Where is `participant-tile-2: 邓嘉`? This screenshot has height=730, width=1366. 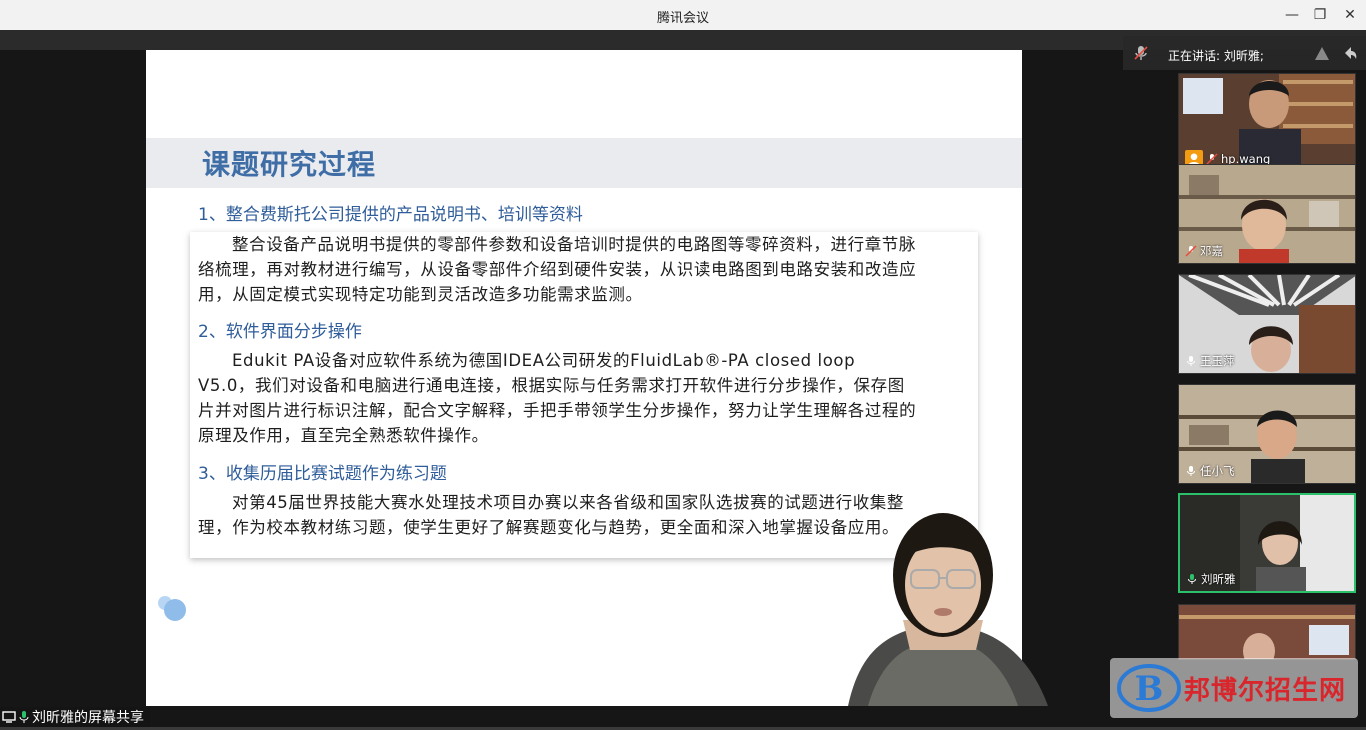
participant-tile-2: 邓嘉 is located at coordinates (1267, 214).